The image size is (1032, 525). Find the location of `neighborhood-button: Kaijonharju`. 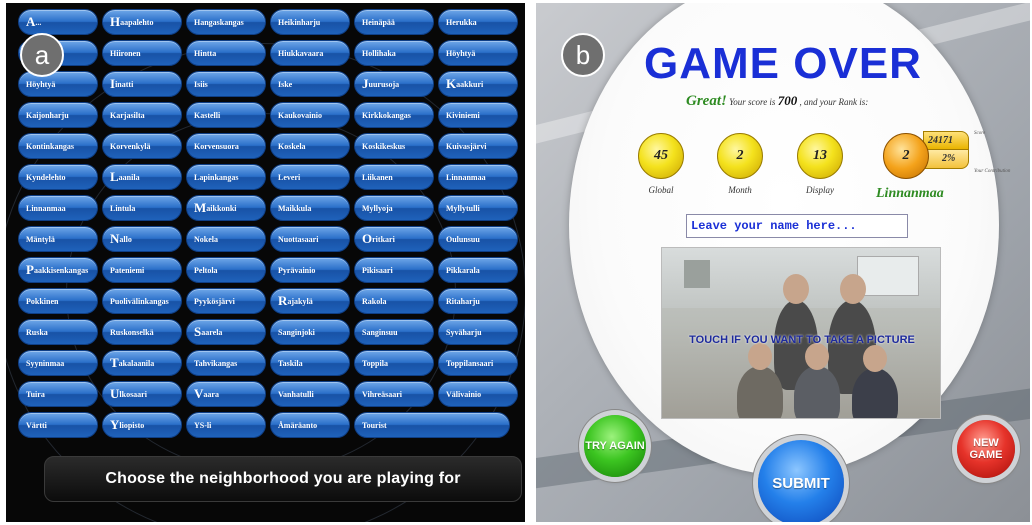

neighborhood-button: Kaijonharju is located at coordinates (58, 115).